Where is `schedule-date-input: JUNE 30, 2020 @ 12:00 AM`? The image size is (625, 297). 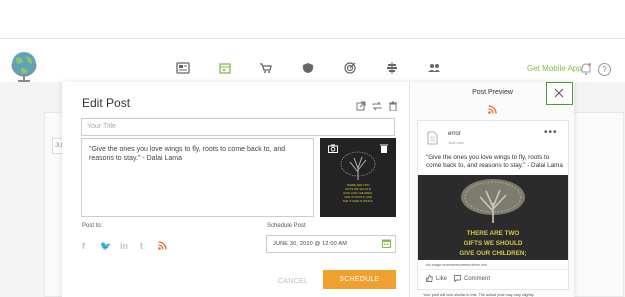 schedule-date-input: JUNE 30, 2020 @ 12:00 AM is located at coordinates (331, 244).